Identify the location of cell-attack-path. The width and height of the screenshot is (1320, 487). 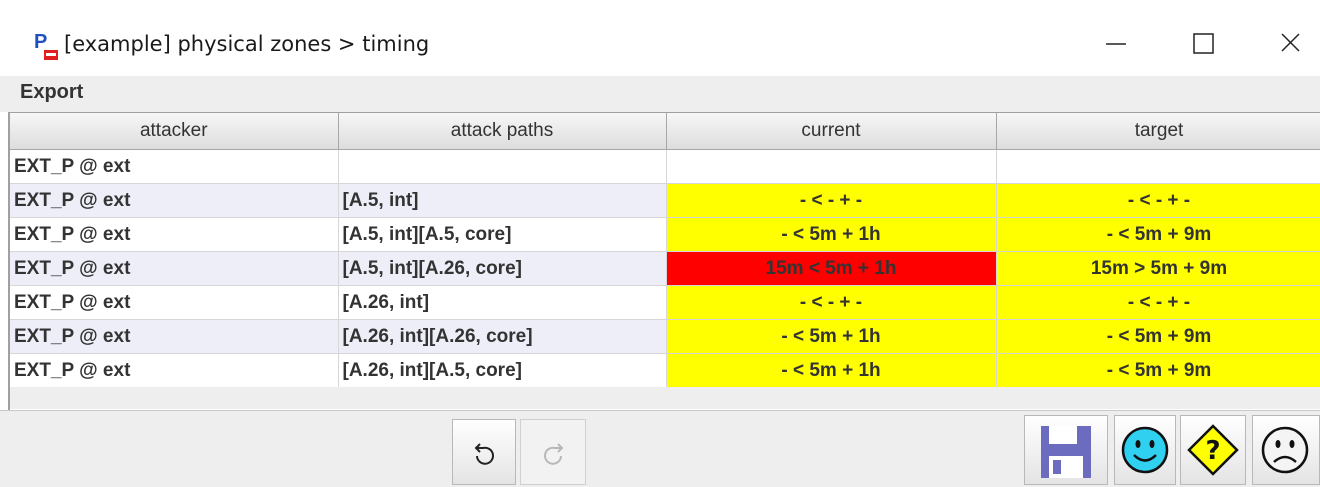
(502, 166).